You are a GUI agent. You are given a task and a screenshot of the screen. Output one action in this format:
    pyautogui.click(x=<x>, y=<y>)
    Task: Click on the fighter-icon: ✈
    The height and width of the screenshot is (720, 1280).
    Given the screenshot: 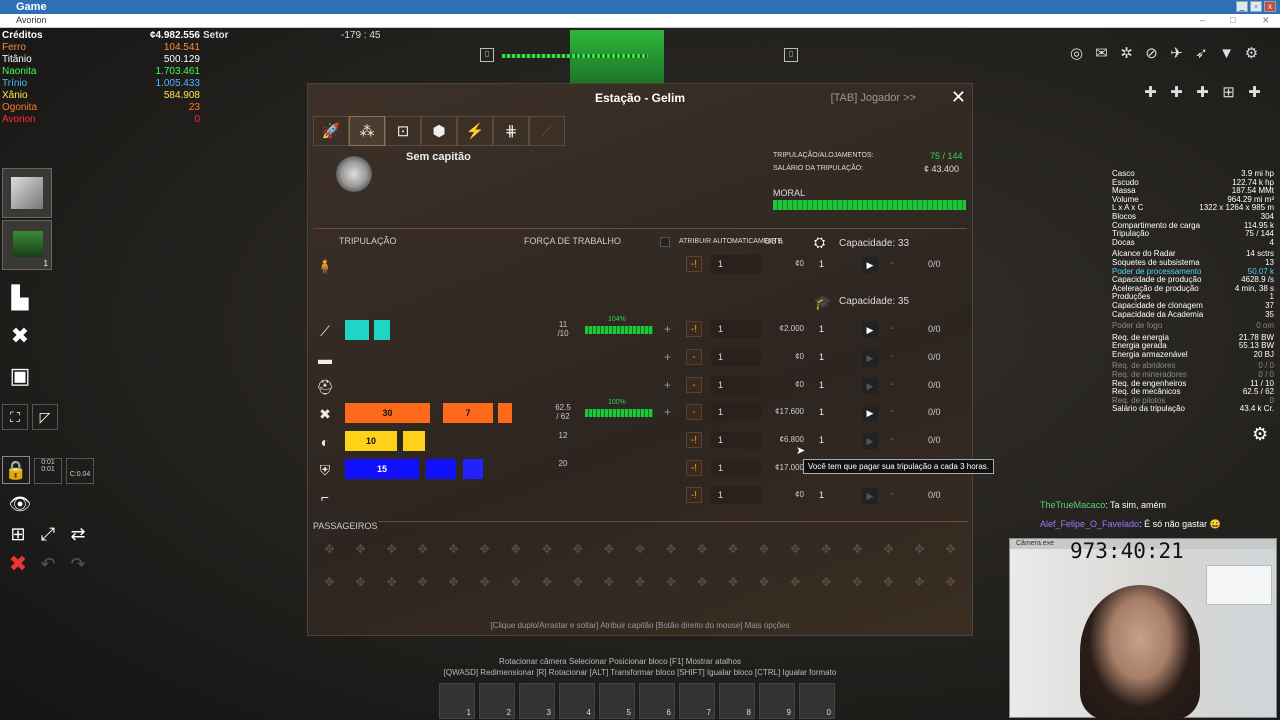 What is the action you would take?
    pyautogui.click(x=1176, y=54)
    